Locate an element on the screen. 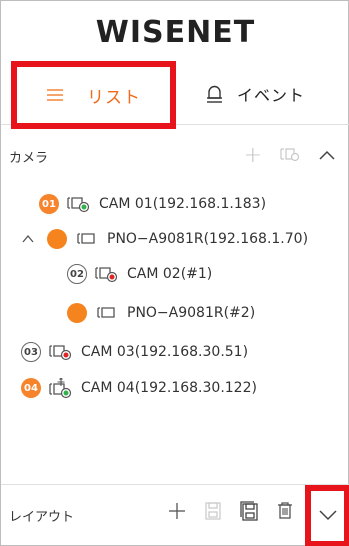 The height and width of the screenshot is (546, 349). channel-badge: 03 is located at coordinates (31, 352).